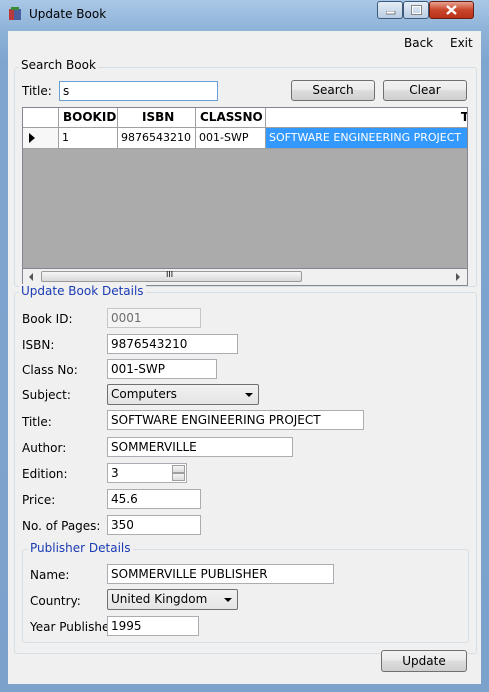  What do you see at coordinates (178, 477) in the screenshot?
I see `edition-decrement-button` at bounding box center [178, 477].